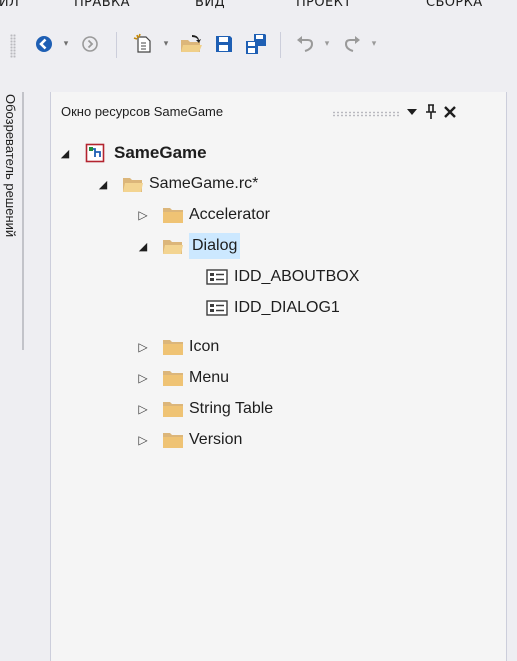 The height and width of the screenshot is (661, 517). I want to click on menu-build: СБОРКА, so click(454, 5).